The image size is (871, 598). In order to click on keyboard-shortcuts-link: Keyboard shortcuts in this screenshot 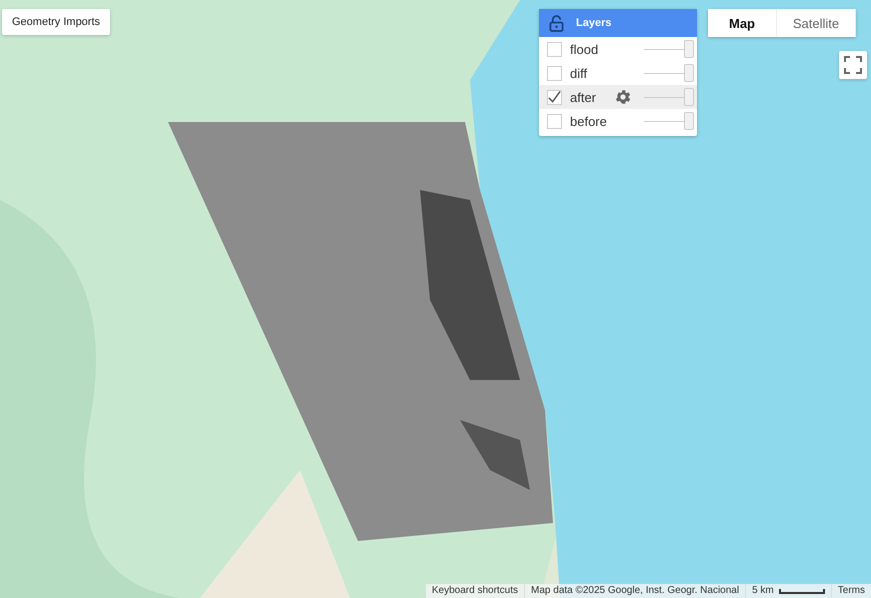, I will do `click(474, 591)`.